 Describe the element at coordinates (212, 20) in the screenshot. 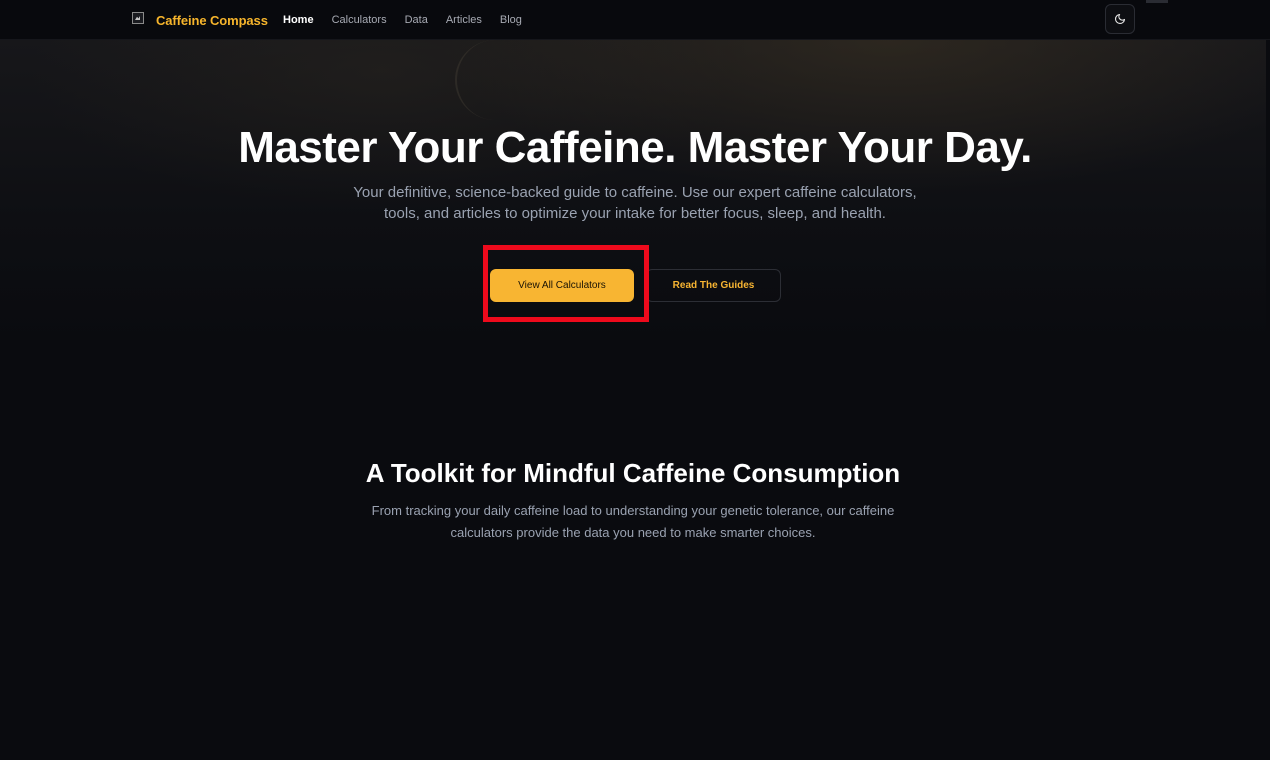

I see `brand-name: Caffeine Compass` at that location.